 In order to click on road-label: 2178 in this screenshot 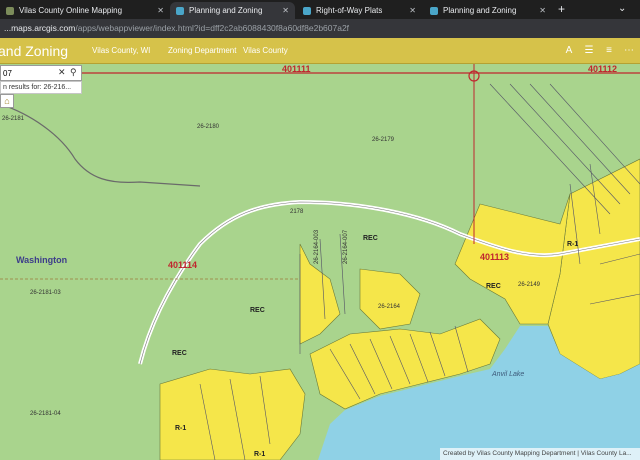, I will do `click(297, 212)`.